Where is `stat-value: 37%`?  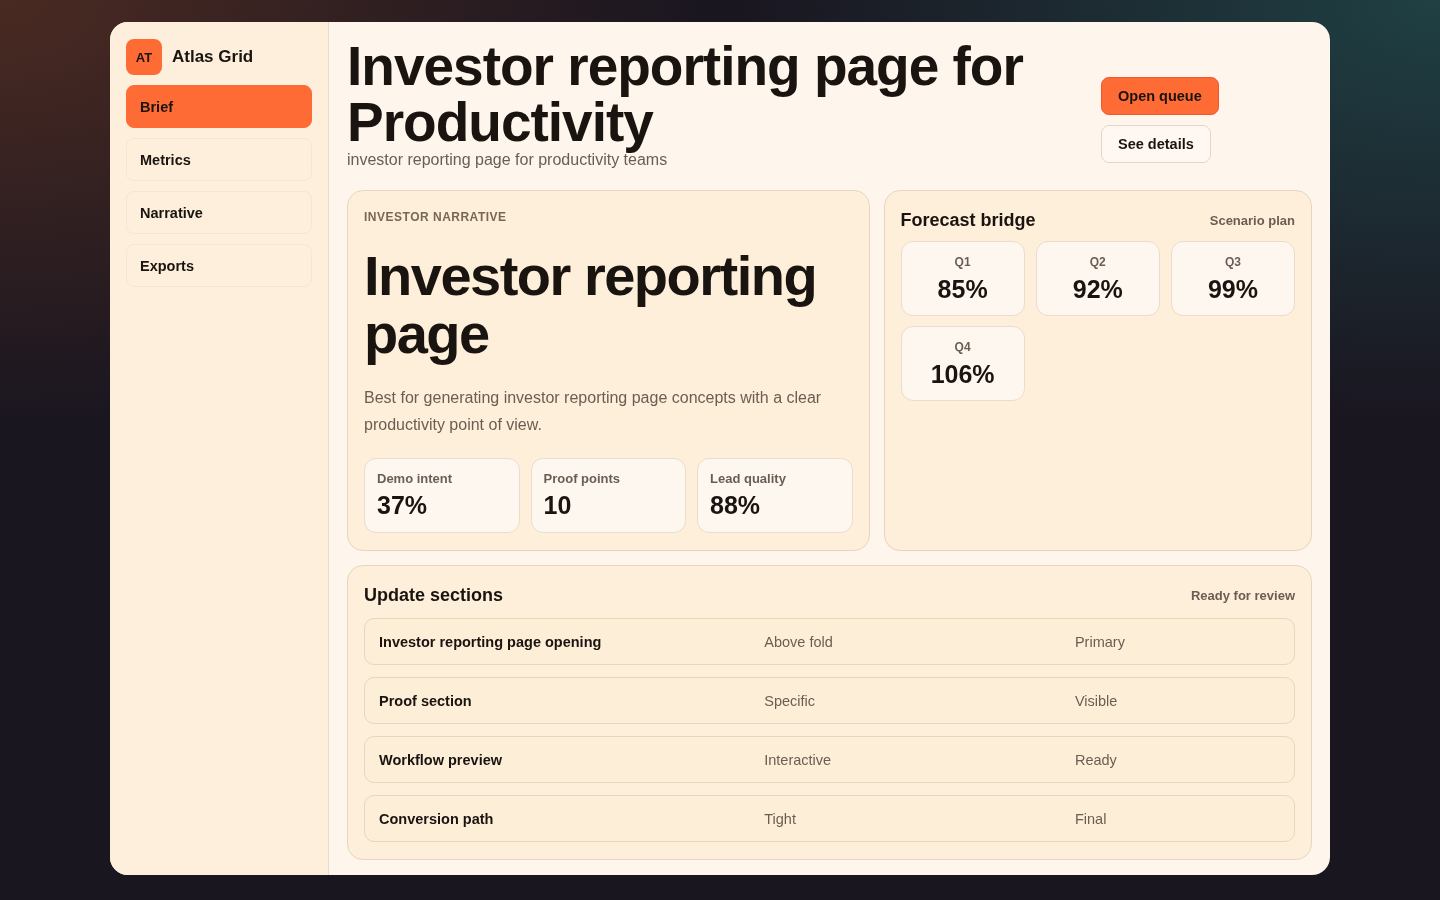 stat-value: 37% is located at coordinates (403, 505).